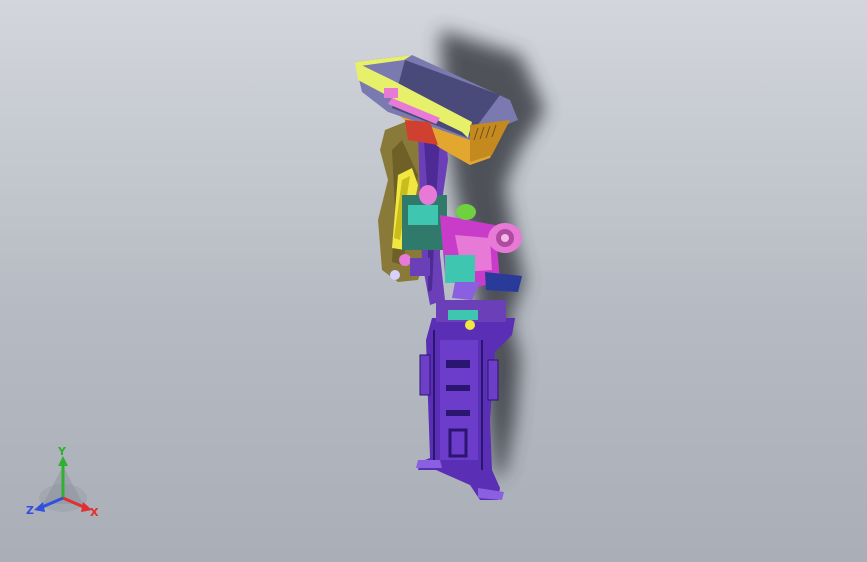 The height and width of the screenshot is (562, 867). Describe the element at coordinates (94, 512) in the screenshot. I see `x-axis-label: X` at that location.